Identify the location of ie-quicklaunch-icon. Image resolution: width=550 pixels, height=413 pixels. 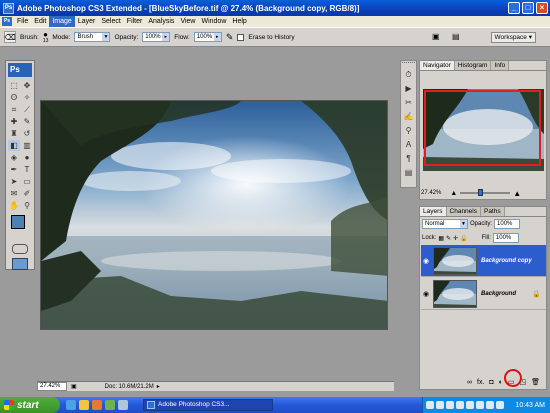
(71, 405).